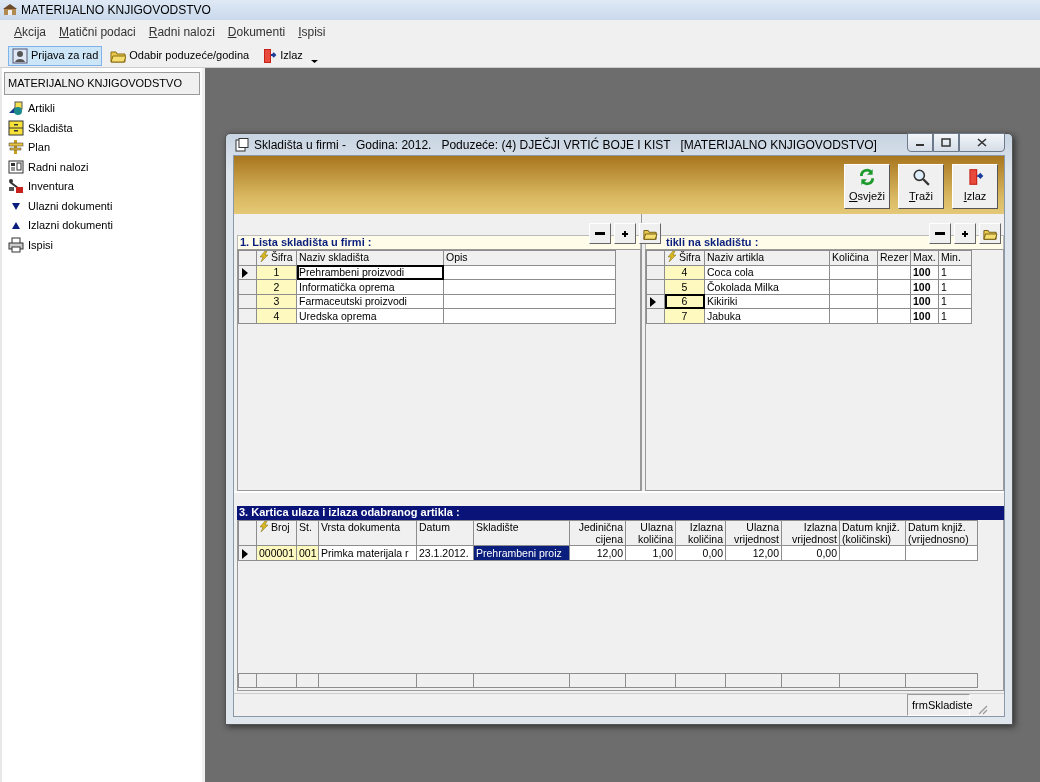  I want to click on column-header: Broj, so click(276, 533).